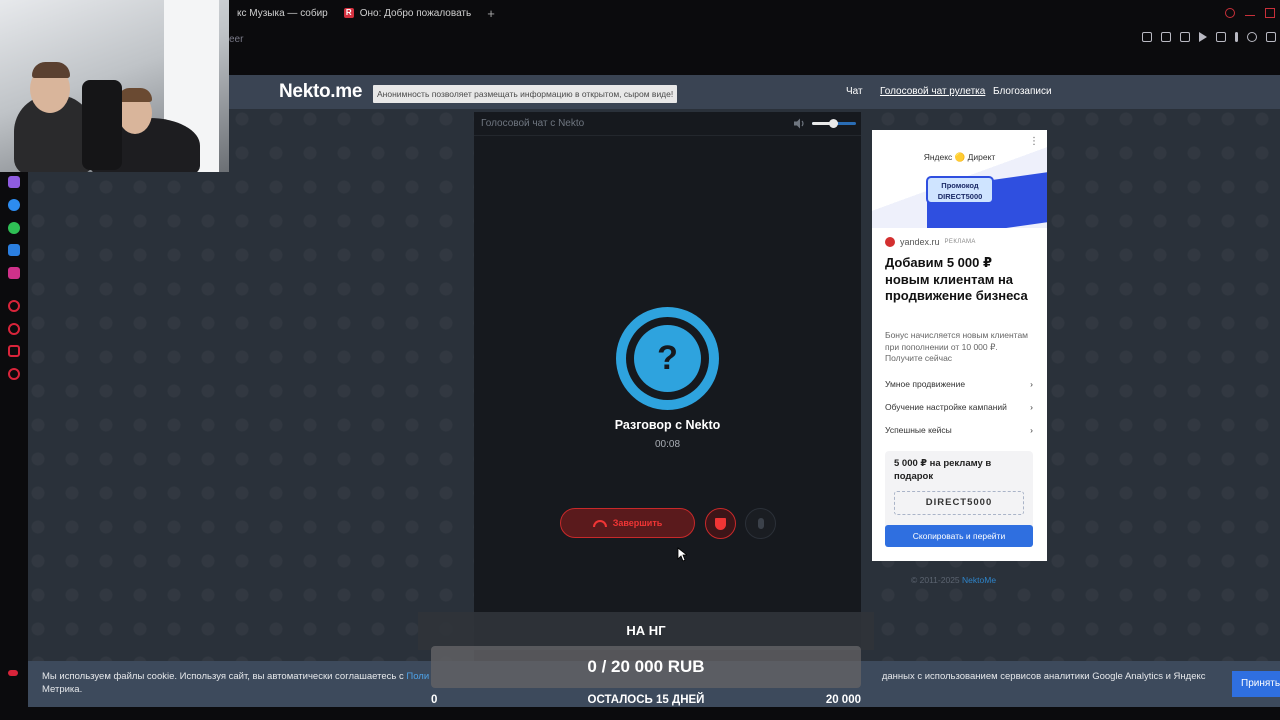  I want to click on ad-link-training: Обучение настройке кампаний ›, so click(959, 407).